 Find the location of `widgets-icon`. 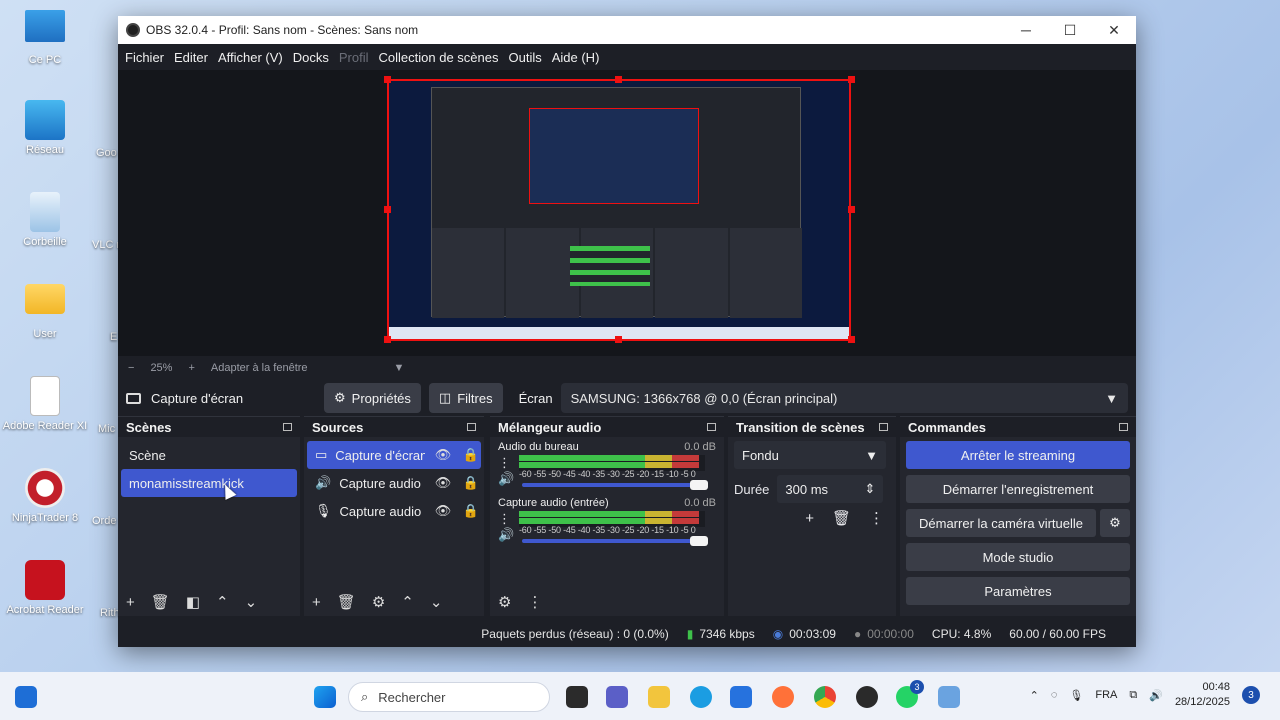

widgets-icon is located at coordinates (26, 697).